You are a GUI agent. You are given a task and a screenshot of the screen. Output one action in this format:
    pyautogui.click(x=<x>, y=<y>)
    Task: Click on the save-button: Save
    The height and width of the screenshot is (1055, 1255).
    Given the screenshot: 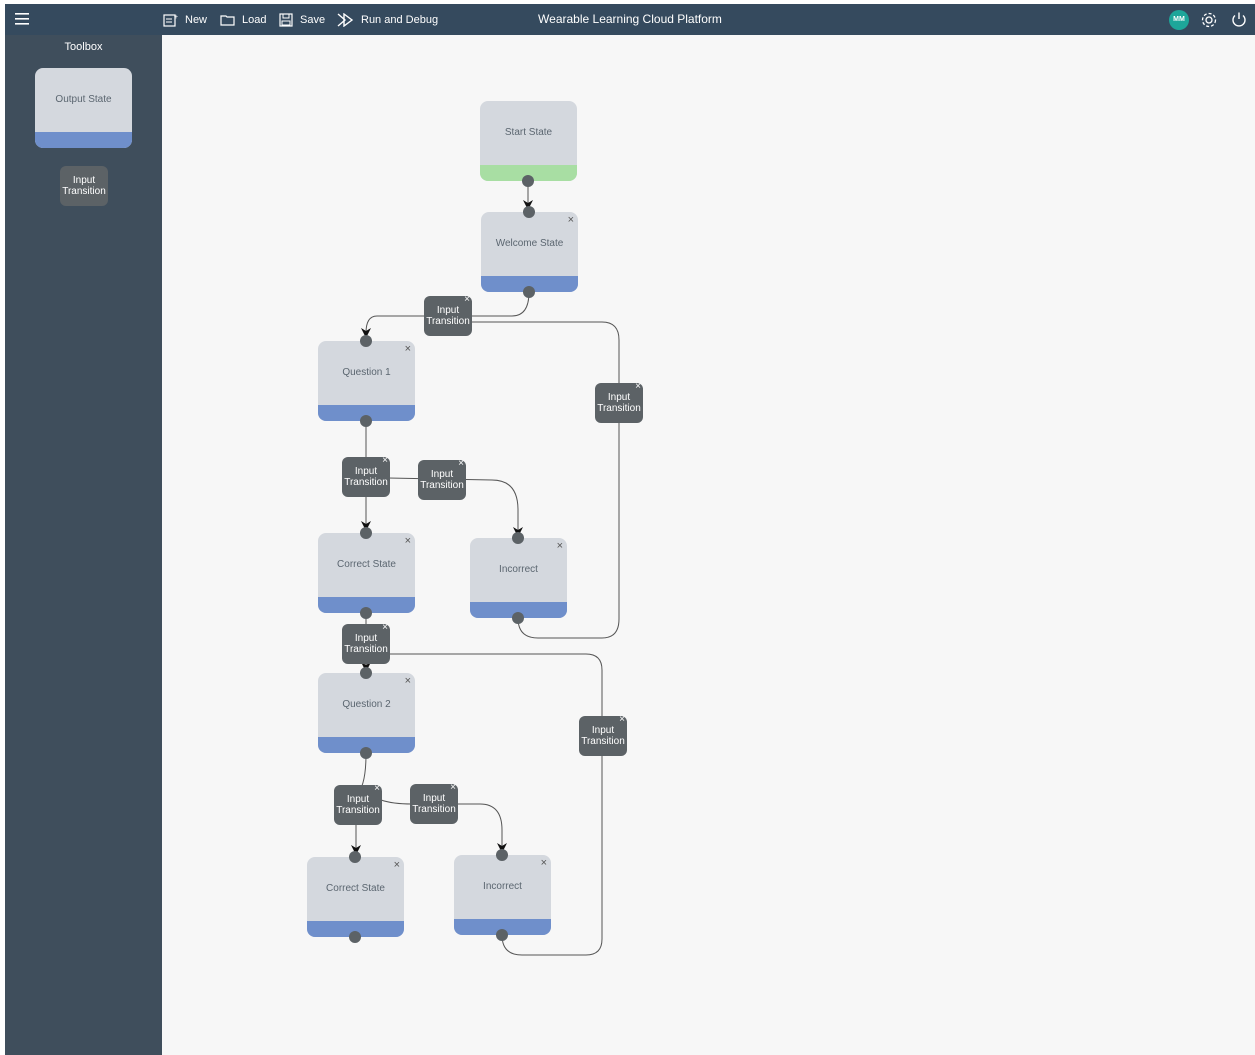 What is the action you would take?
    pyautogui.click(x=302, y=19)
    